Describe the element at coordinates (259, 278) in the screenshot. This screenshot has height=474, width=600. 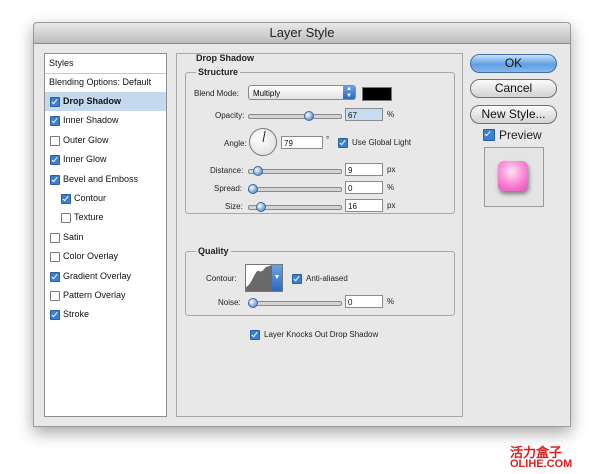
I see `contour-curve-icon` at that location.